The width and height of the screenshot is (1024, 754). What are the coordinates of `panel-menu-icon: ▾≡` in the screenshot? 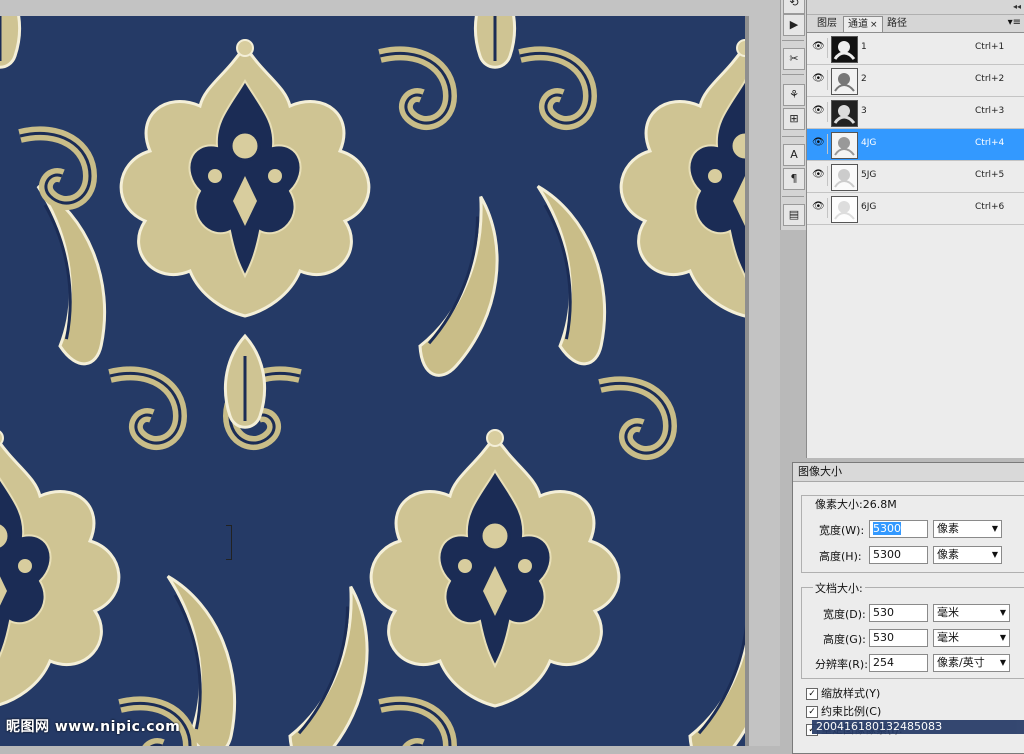 It's located at (1014, 22).